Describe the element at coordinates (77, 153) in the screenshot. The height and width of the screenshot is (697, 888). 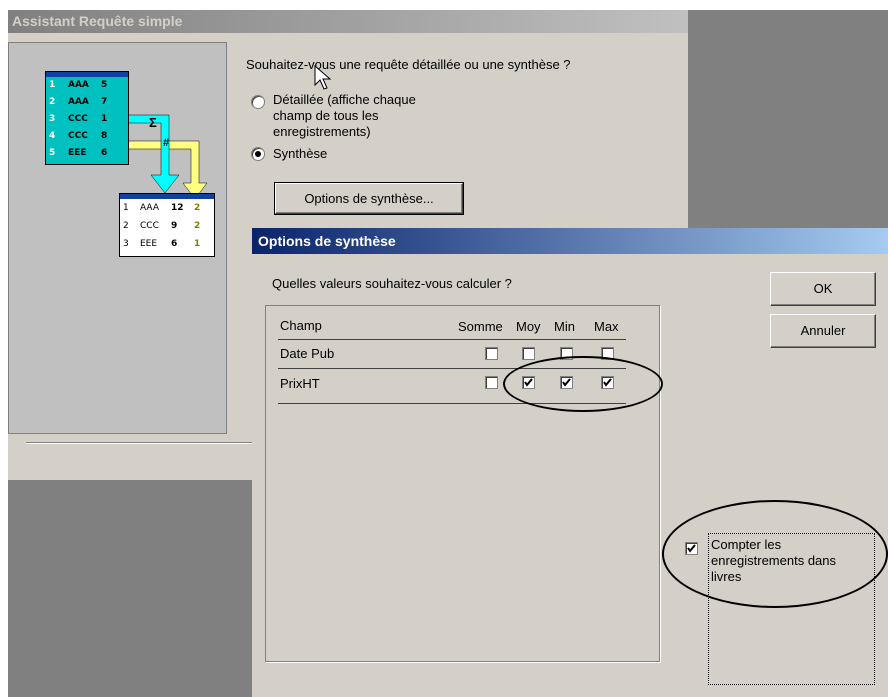
I see `source-cell-k: EEE` at that location.